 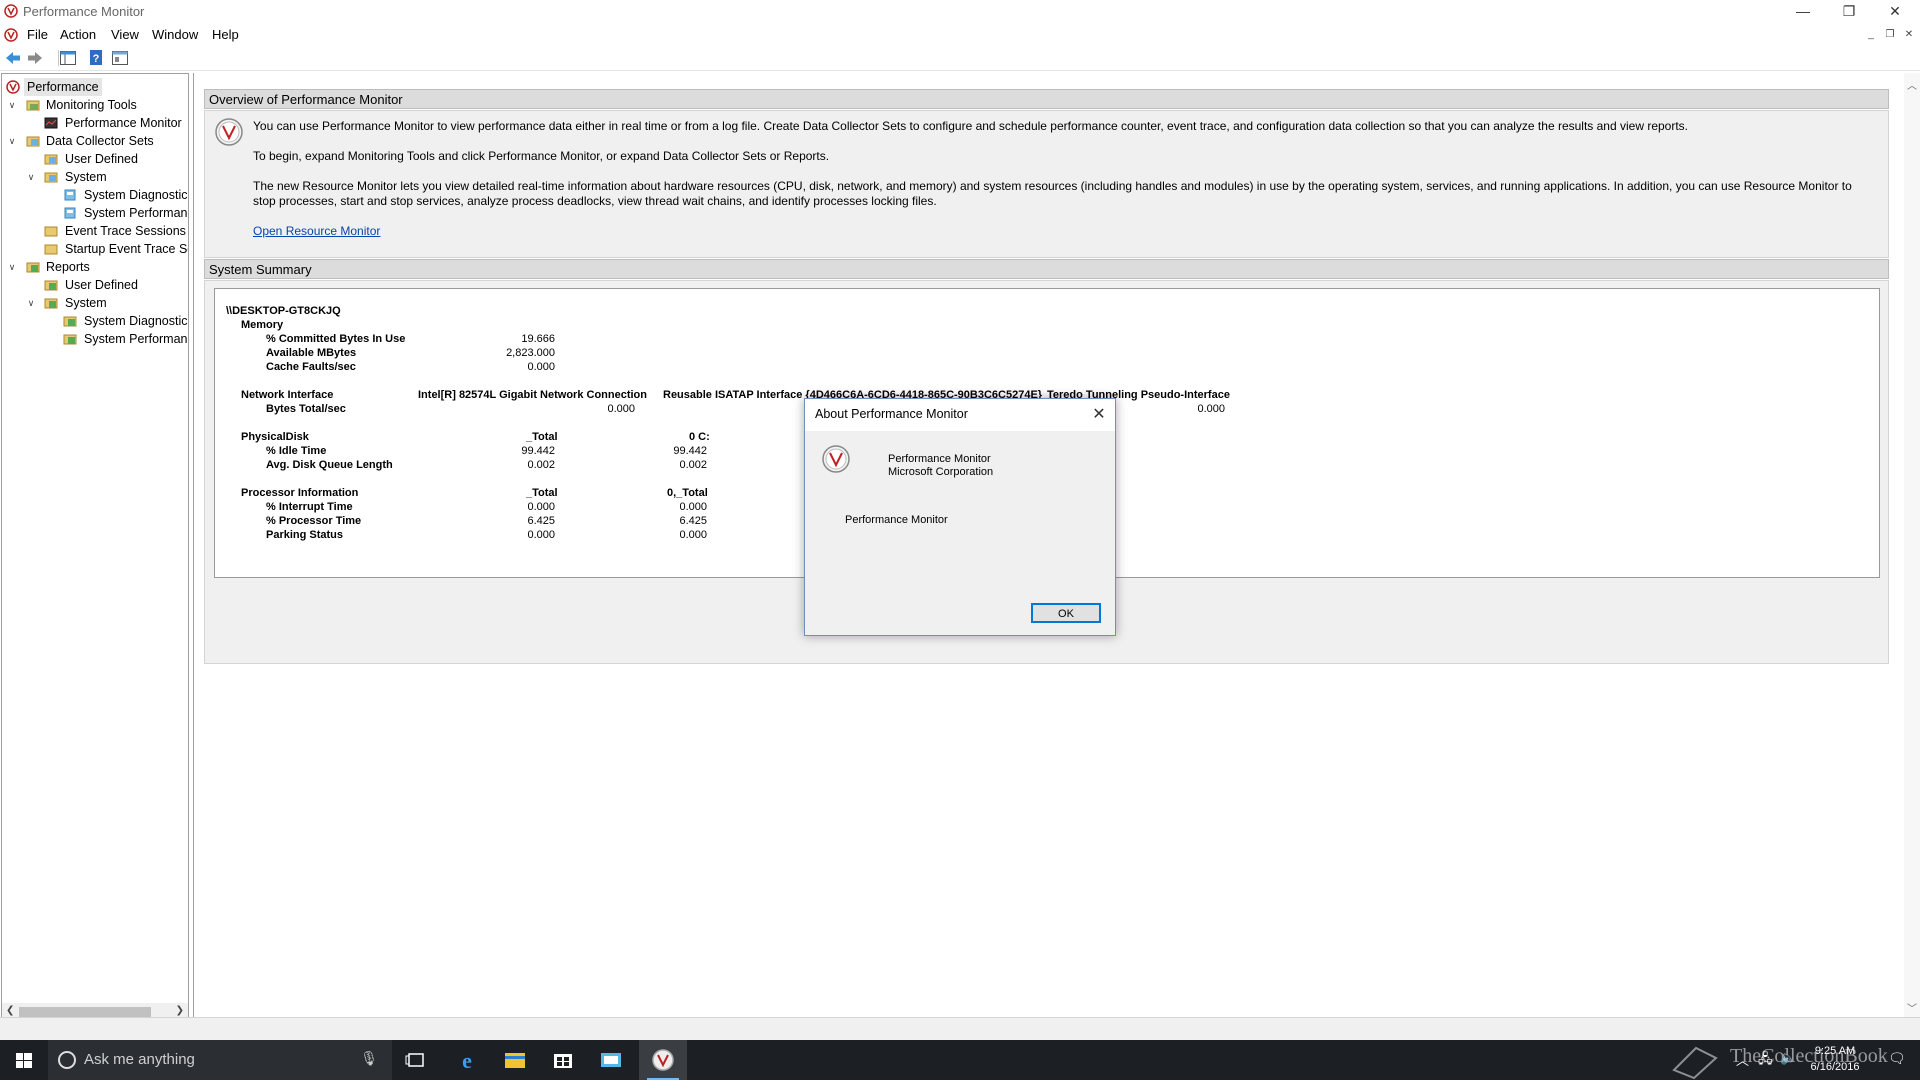 What do you see at coordinates (1835, 1067) in the screenshot?
I see `clock-date: 6/16/2016` at bounding box center [1835, 1067].